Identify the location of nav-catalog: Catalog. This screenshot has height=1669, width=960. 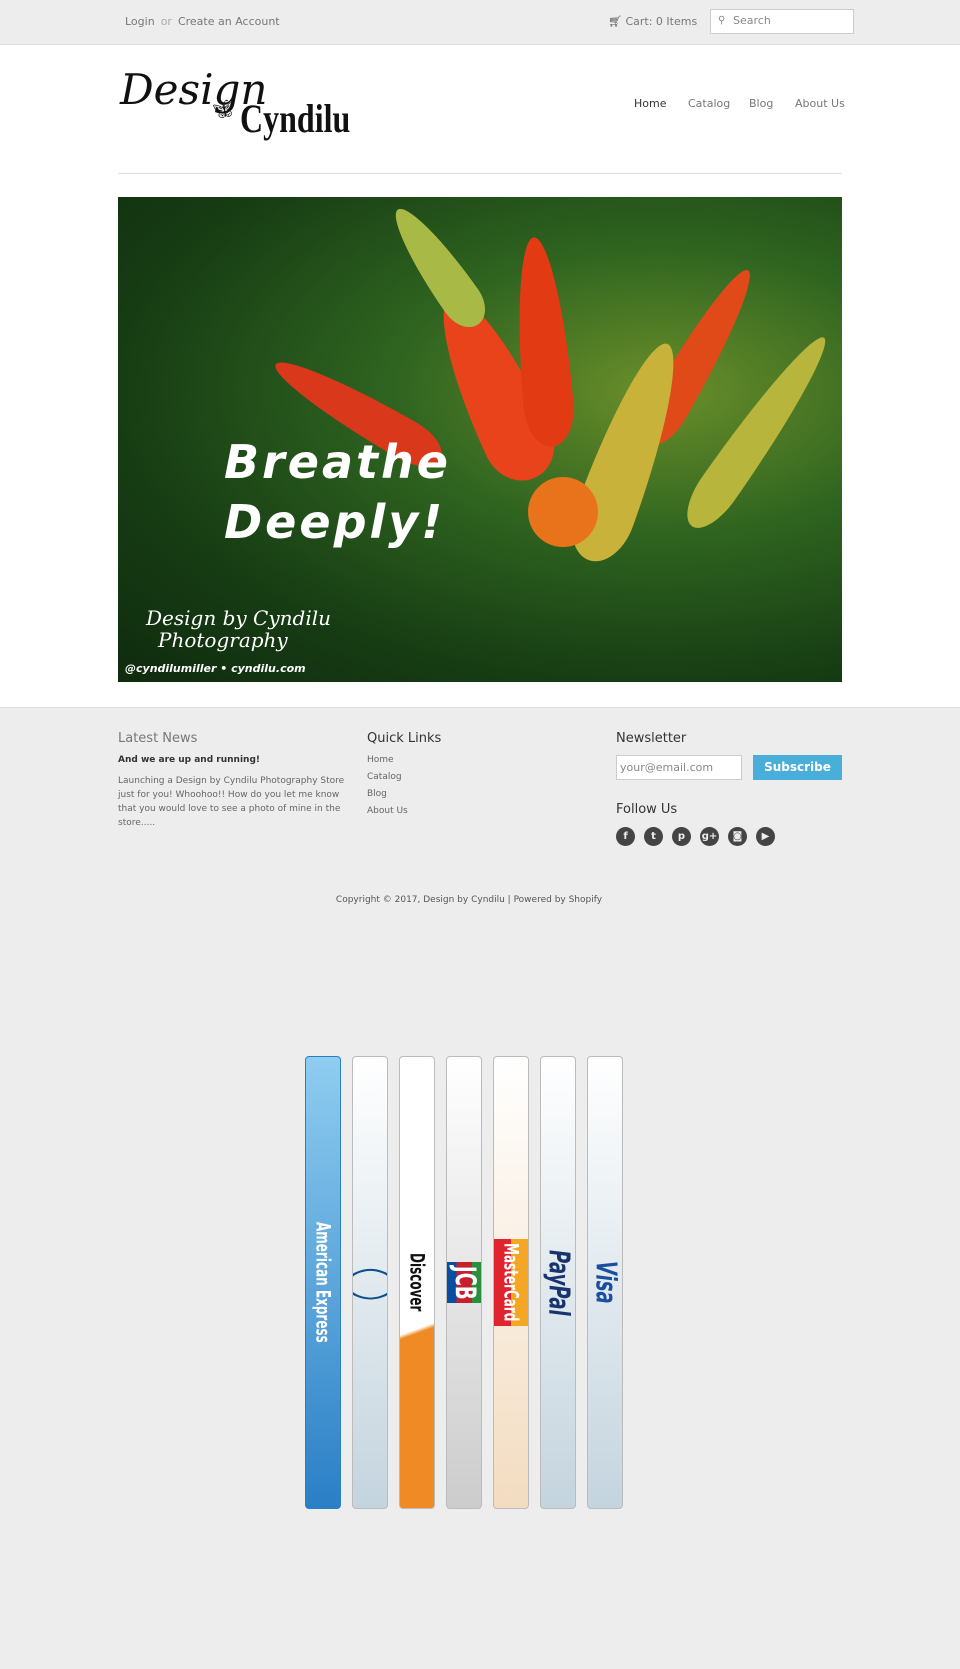
(709, 103).